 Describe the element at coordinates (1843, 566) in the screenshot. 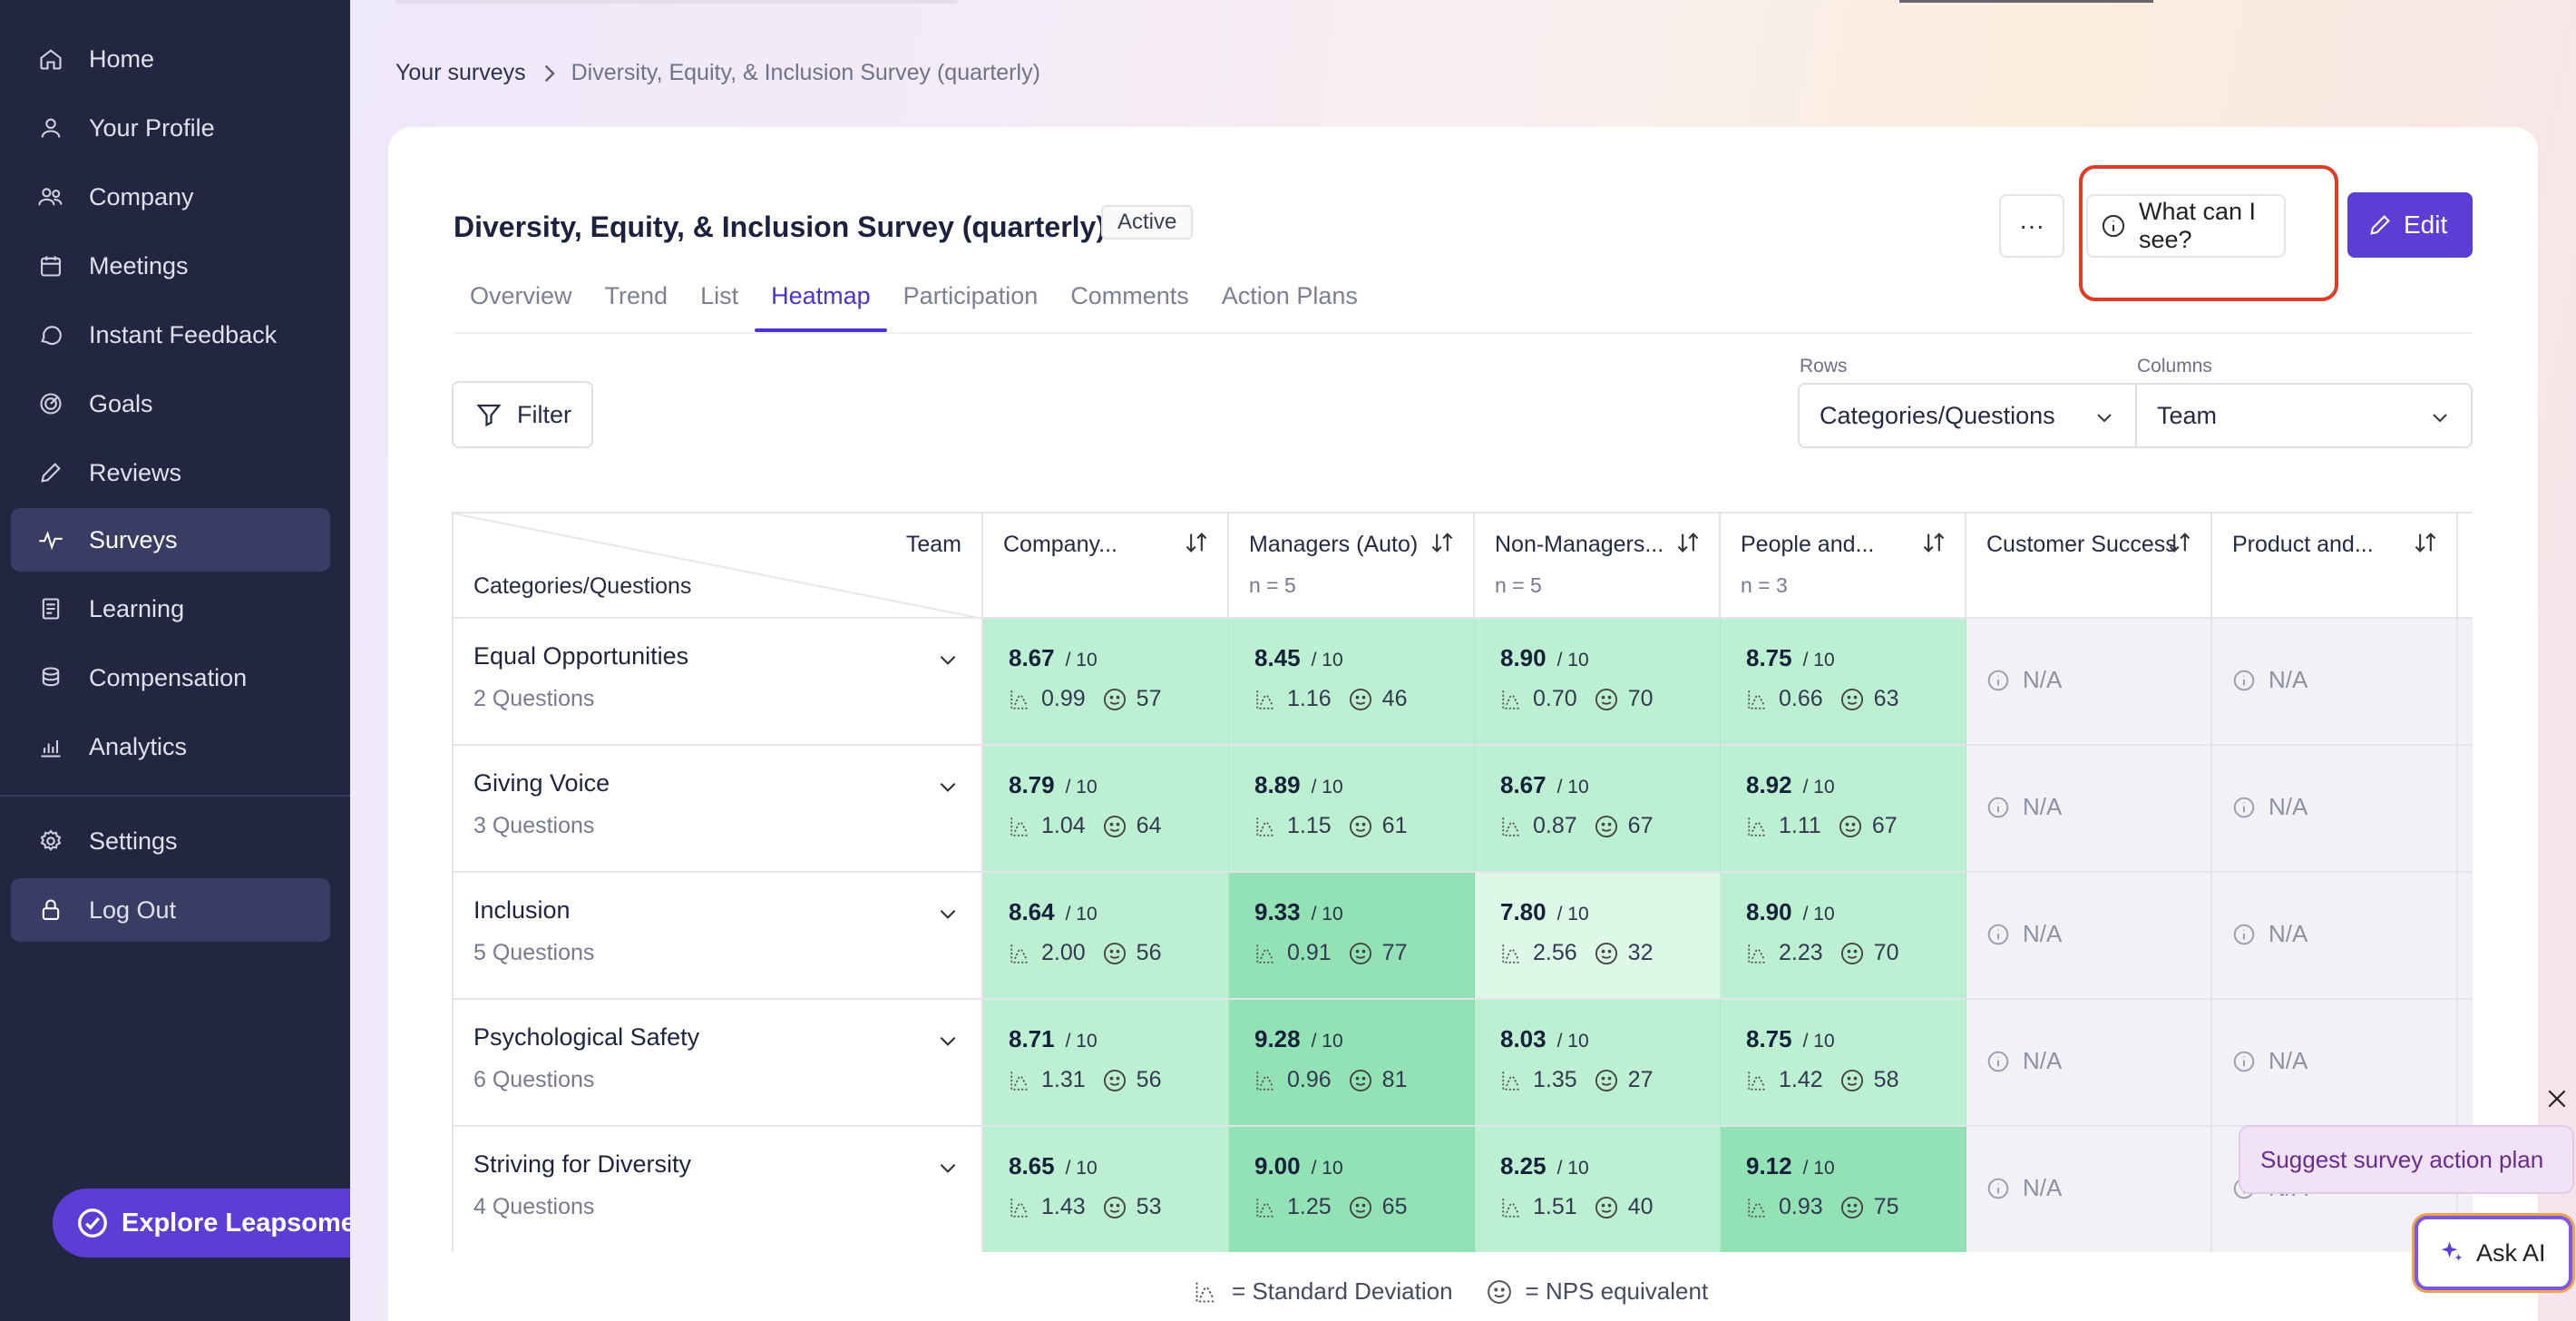

I see `column-header: People and... n = 3` at that location.